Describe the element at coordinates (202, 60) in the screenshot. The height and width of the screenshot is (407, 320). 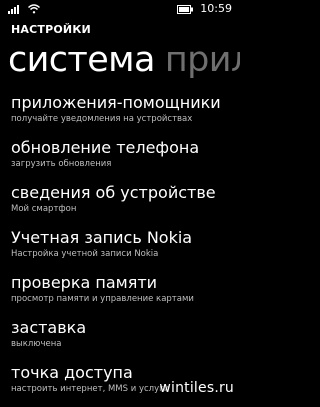
I see `pivot-tab-applications: прилож` at that location.